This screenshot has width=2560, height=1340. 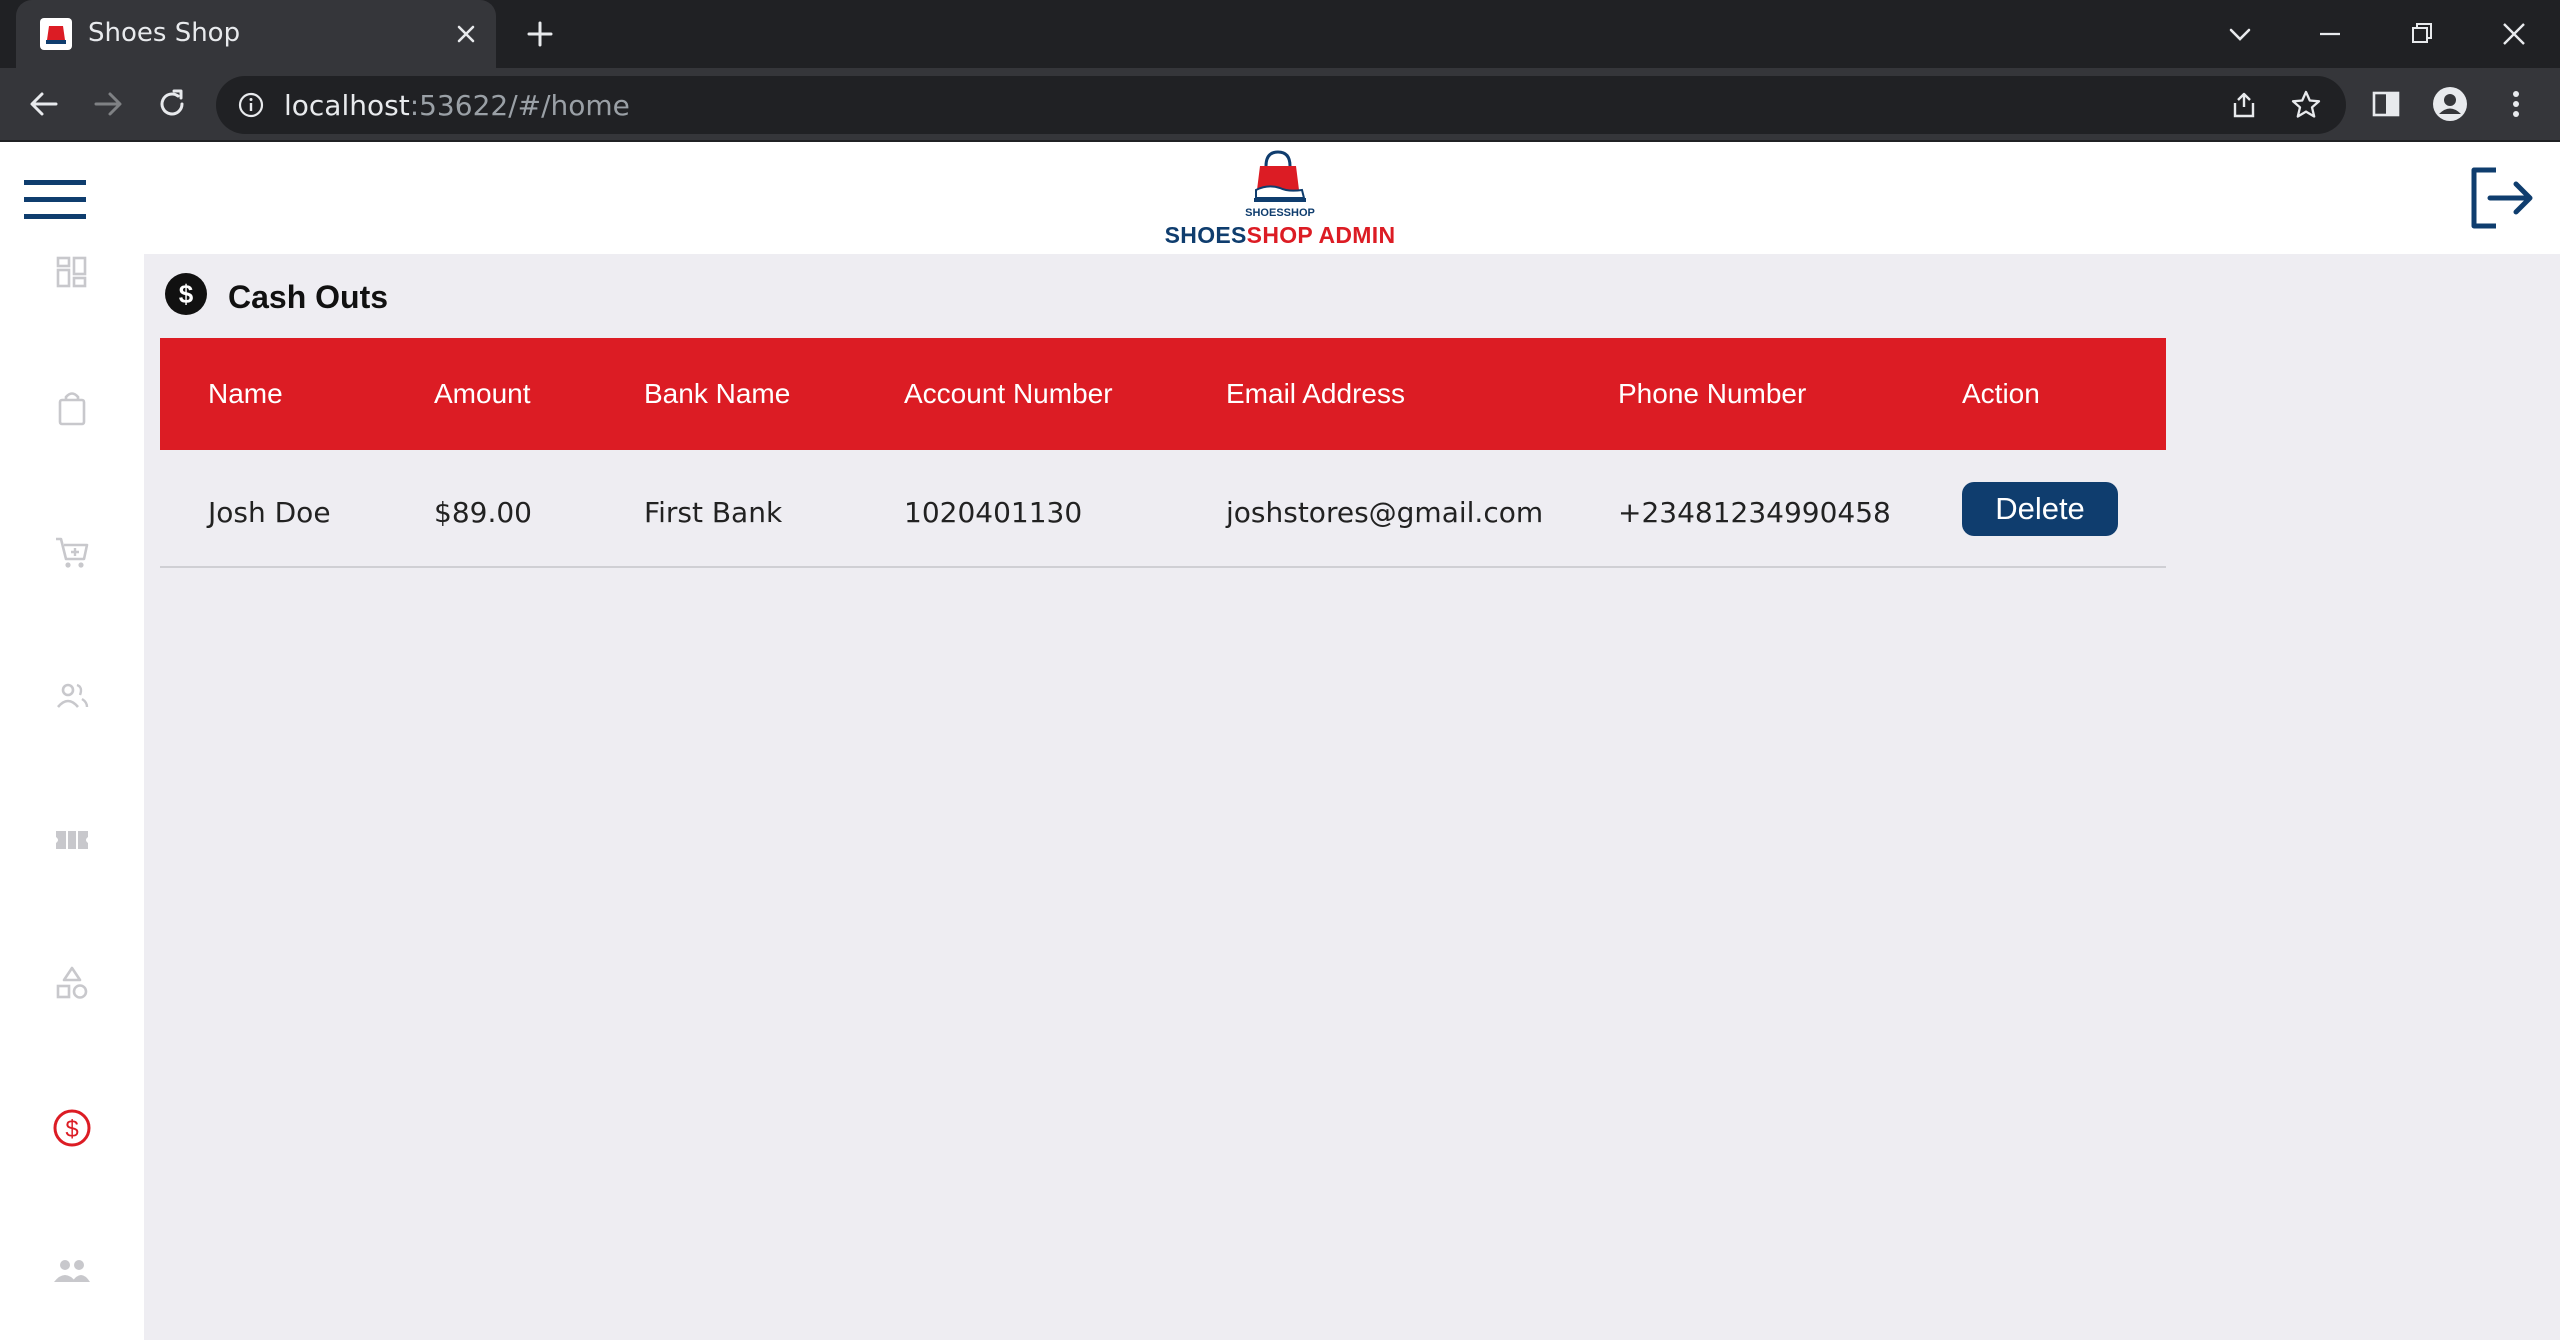 I want to click on url-text: localhost:53622/#/home, so click(x=457, y=105).